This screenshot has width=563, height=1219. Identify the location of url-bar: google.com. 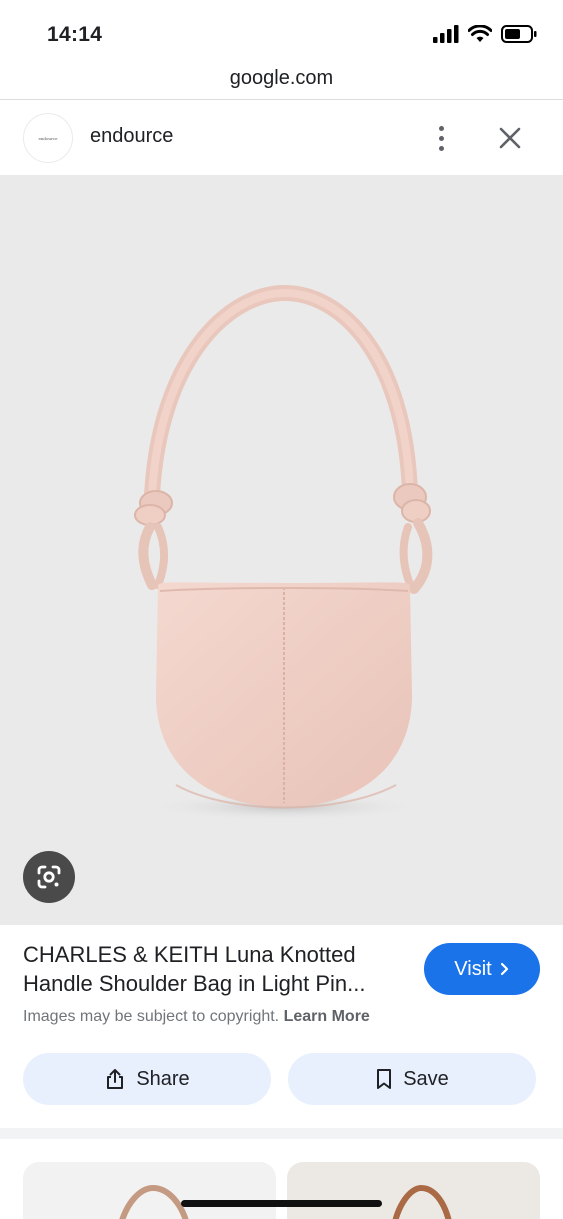
(281, 81).